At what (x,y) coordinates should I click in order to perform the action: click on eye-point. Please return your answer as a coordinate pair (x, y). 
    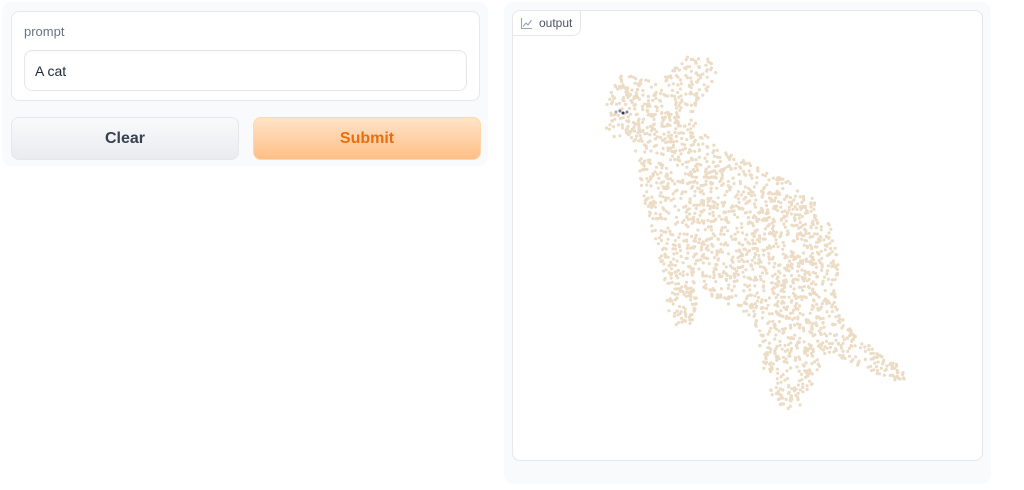
    Looking at the image, I should click on (627, 112).